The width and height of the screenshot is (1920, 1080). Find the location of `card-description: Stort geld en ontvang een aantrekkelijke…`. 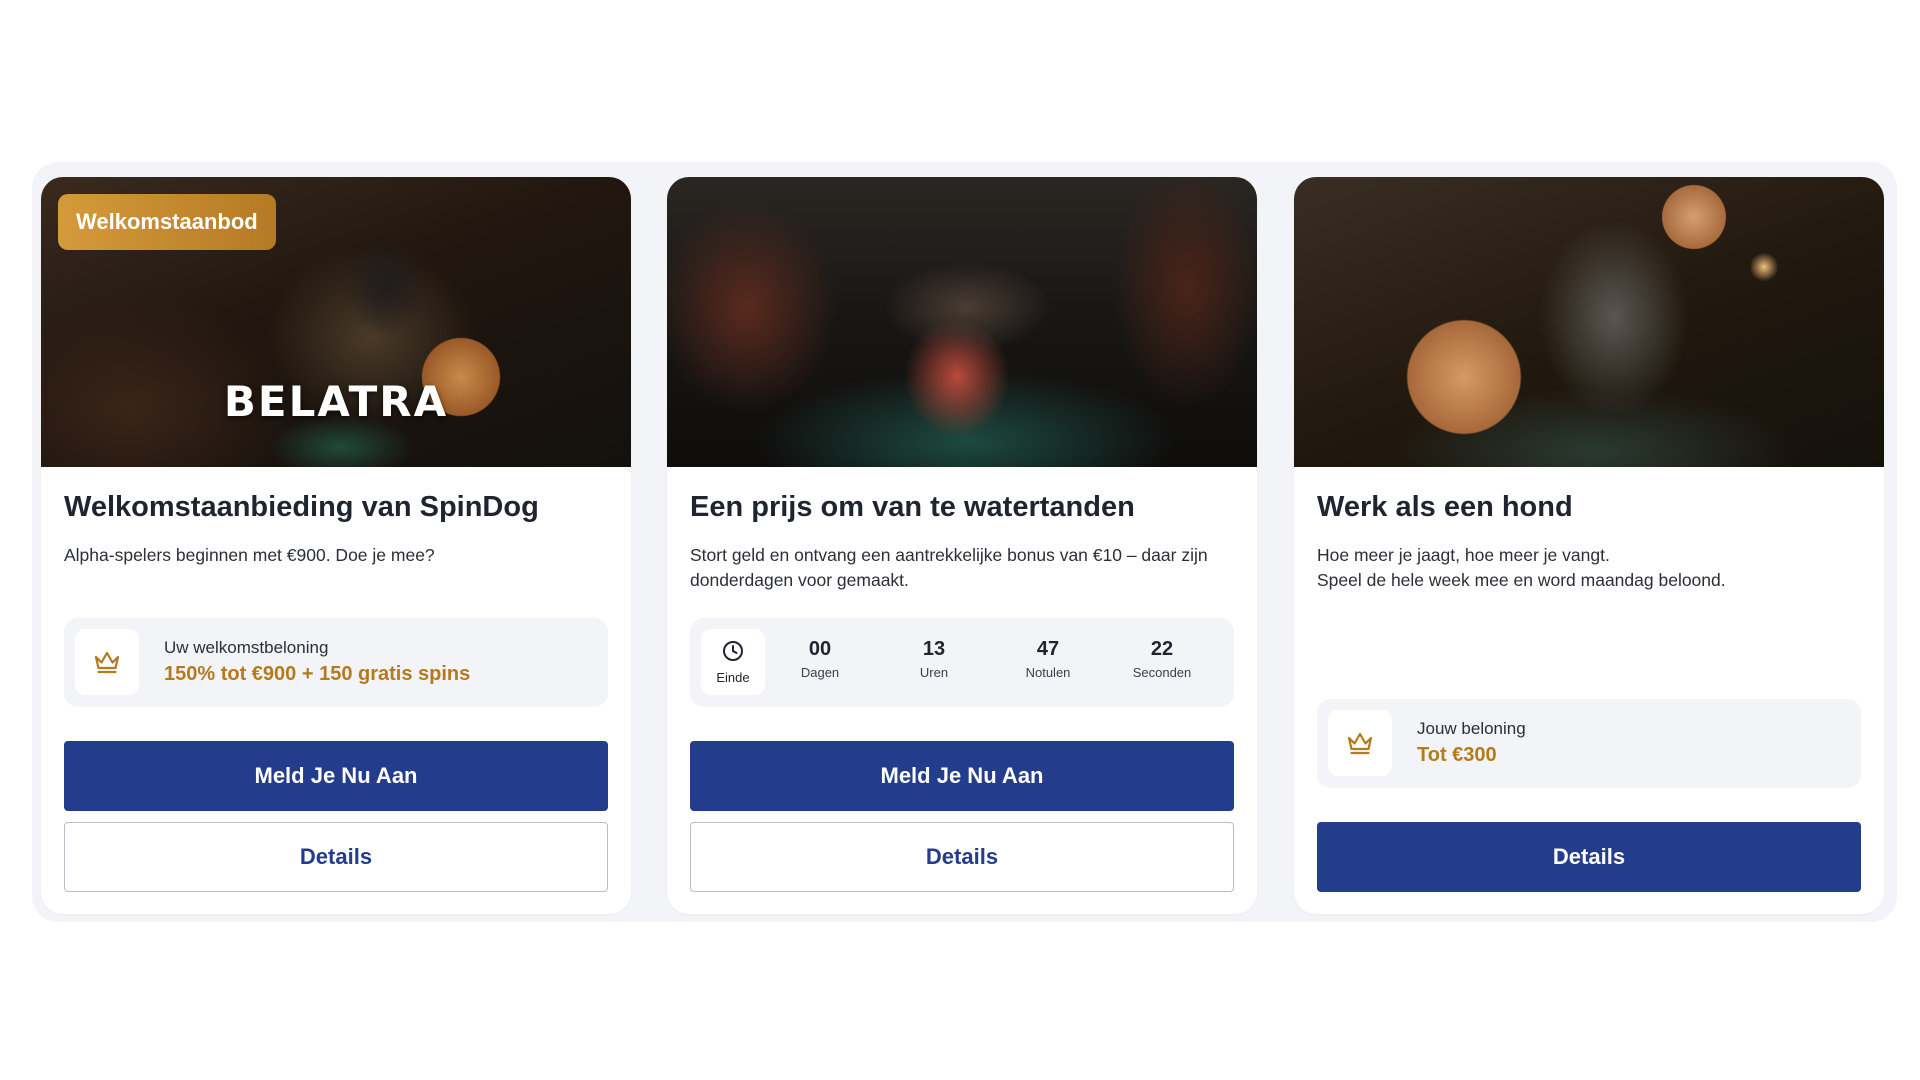

card-description: Stort geld en ontvang een aantrekkelijke… is located at coordinates (949, 567).